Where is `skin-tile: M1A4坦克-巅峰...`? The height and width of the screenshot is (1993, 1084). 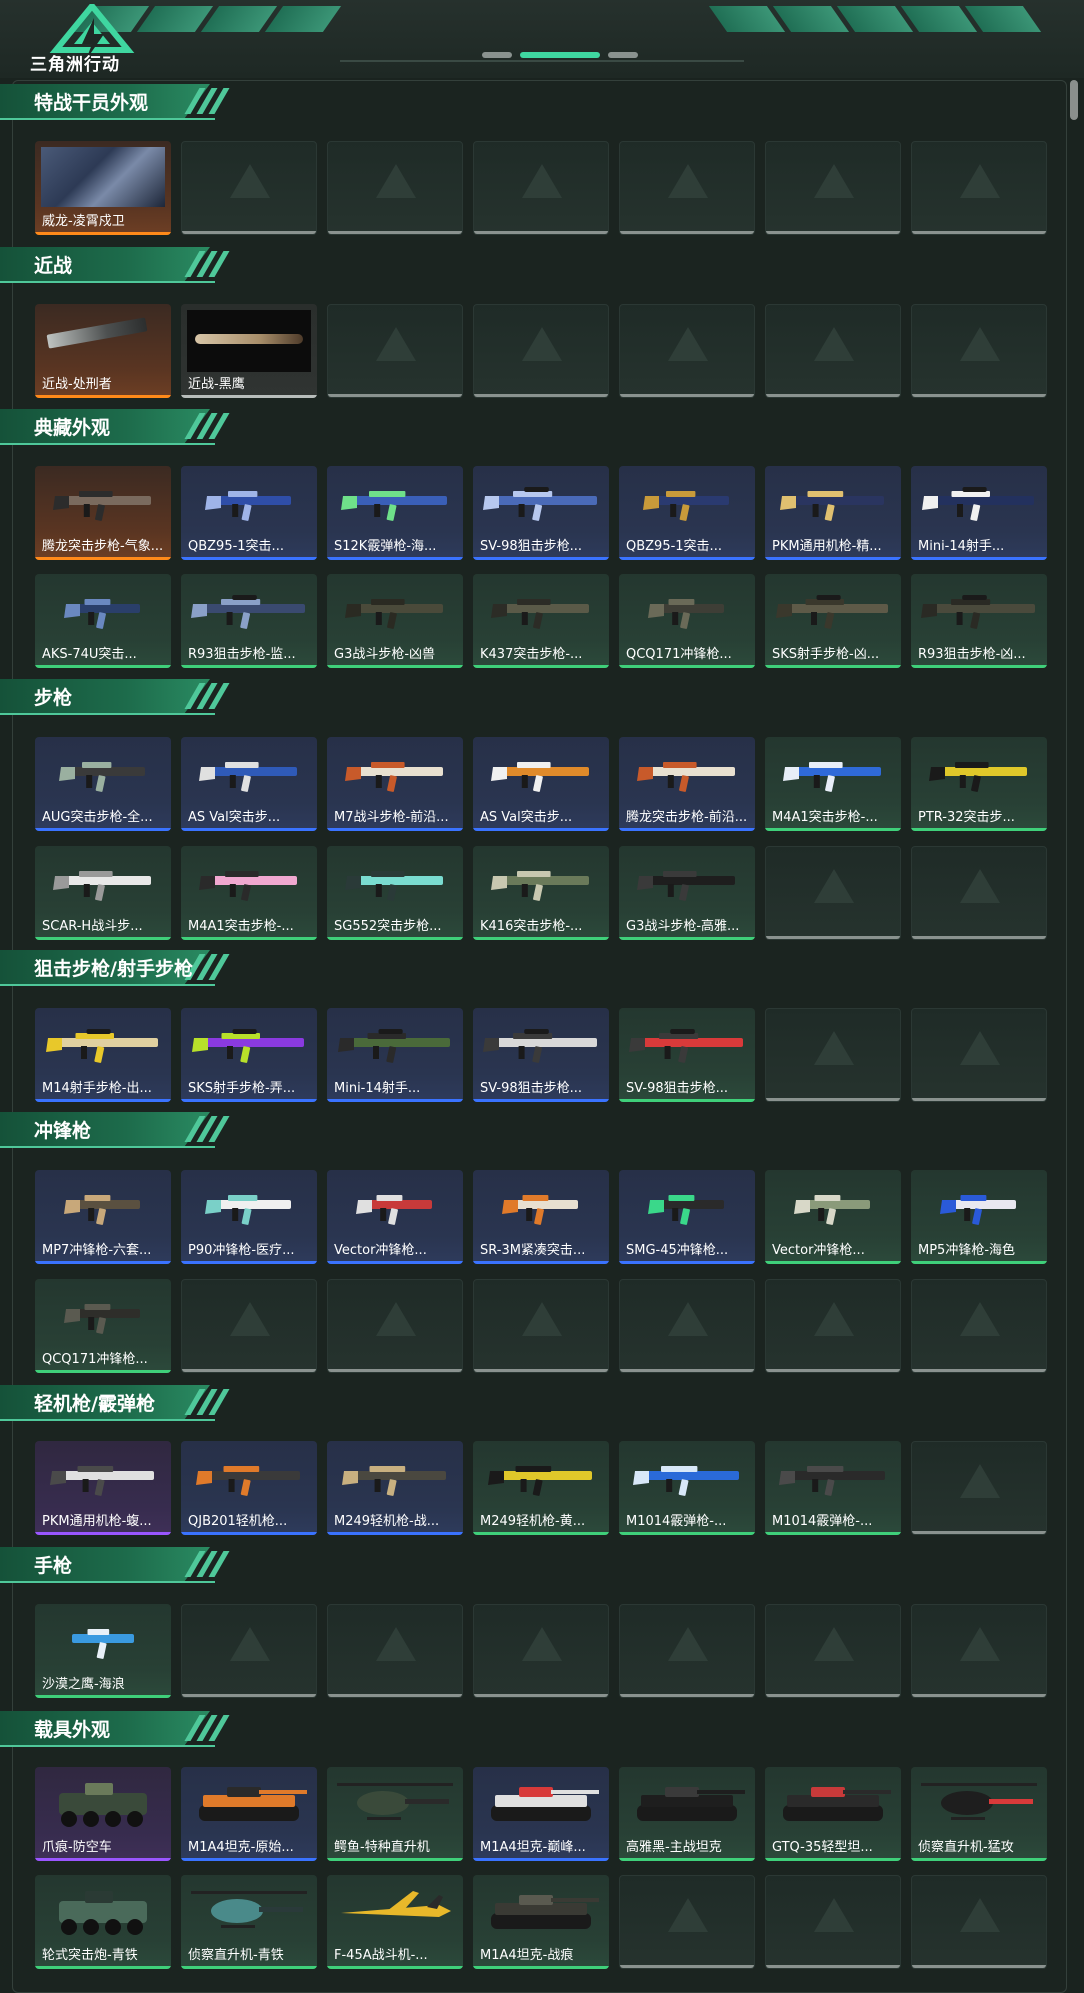 skin-tile: M1A4坦克-巅峰... is located at coordinates (541, 1814).